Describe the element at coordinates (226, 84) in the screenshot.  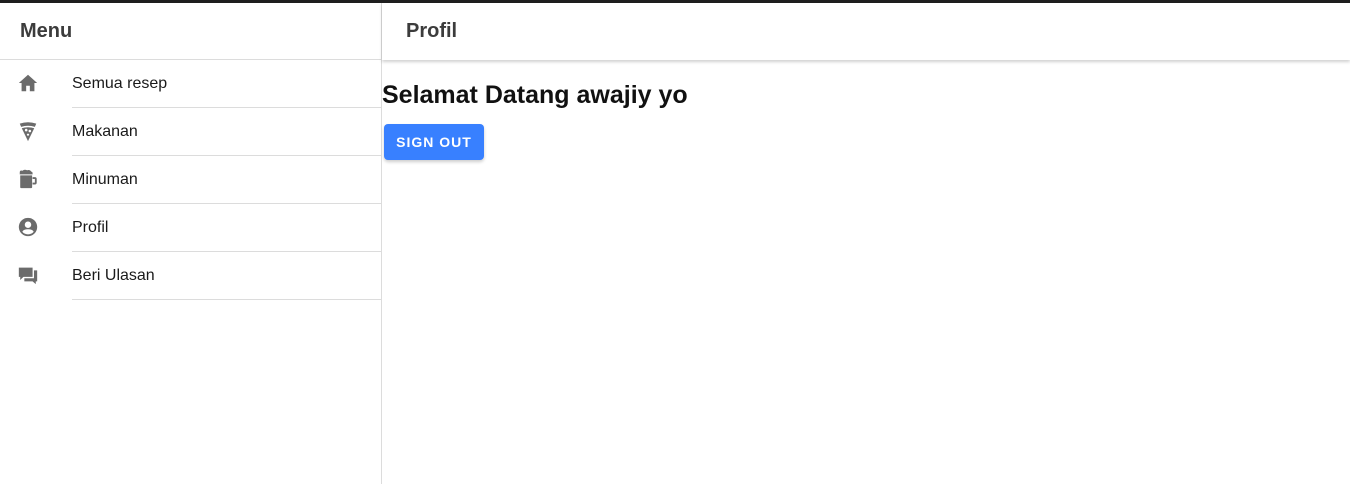
I see `menu-item-label: Semua resep` at that location.